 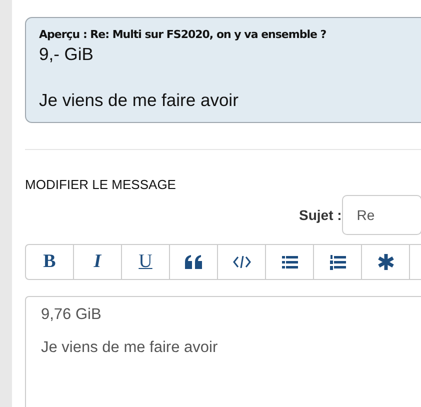 I want to click on list-icon, so click(x=290, y=262).